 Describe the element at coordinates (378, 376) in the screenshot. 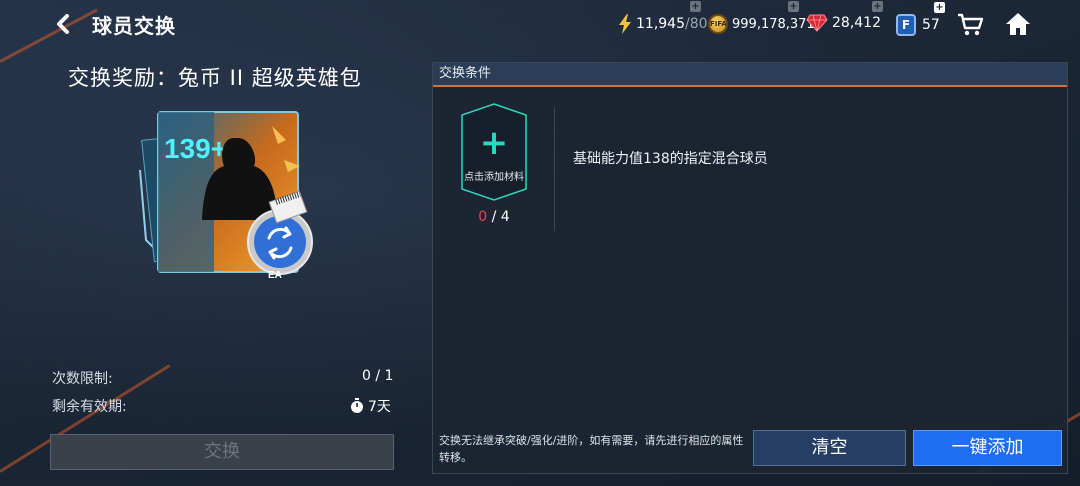

I see `count-limit-value: 0 / 1` at that location.